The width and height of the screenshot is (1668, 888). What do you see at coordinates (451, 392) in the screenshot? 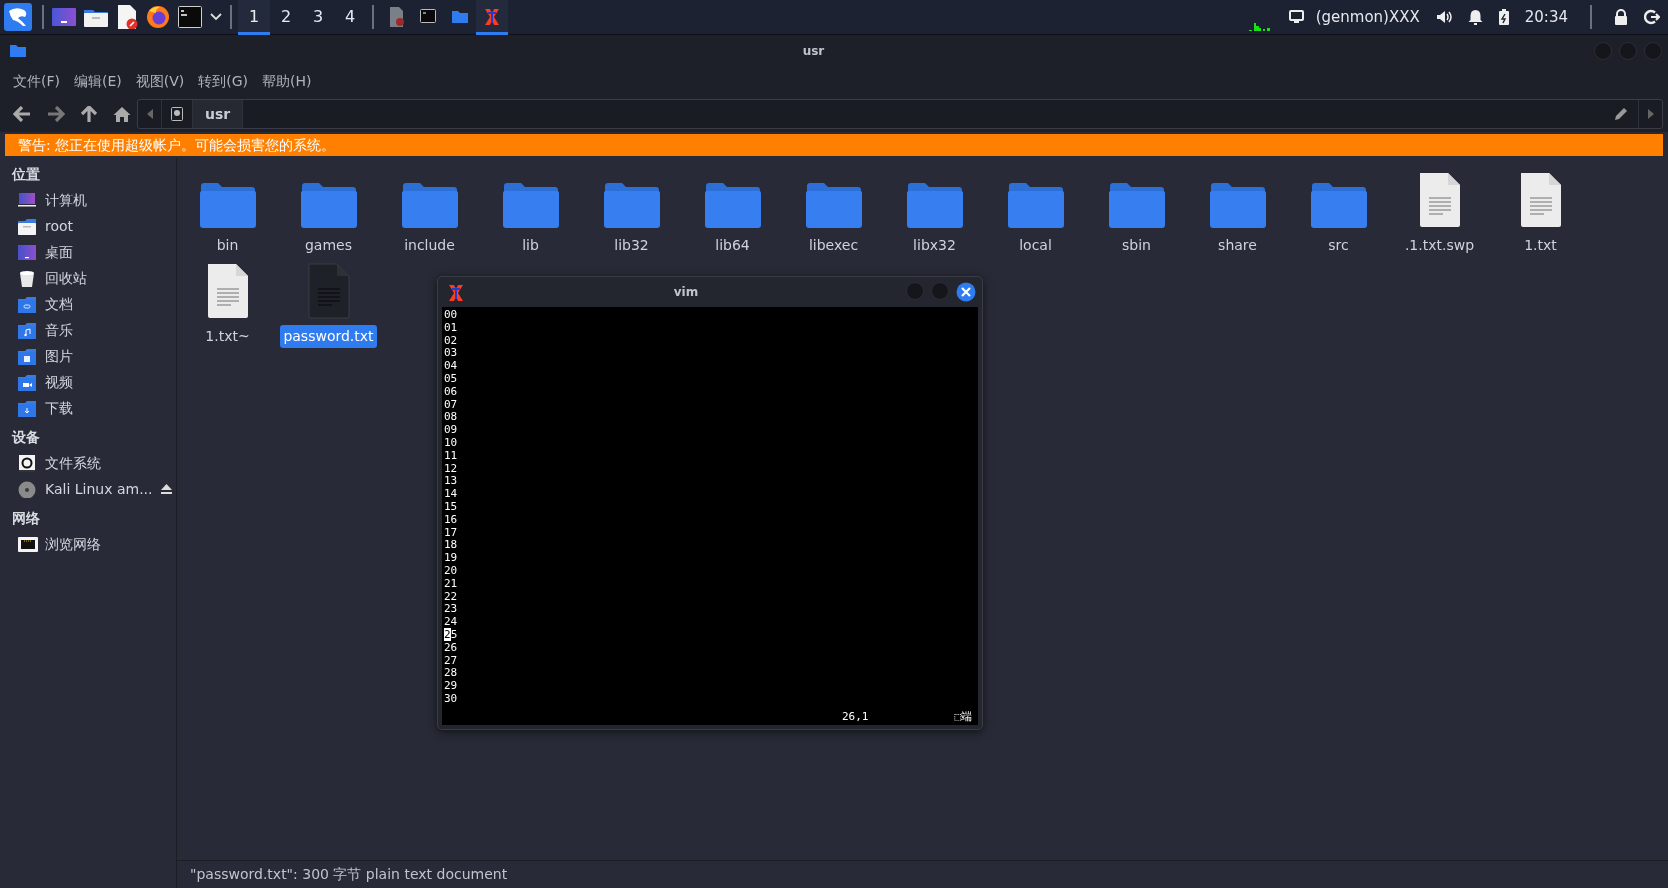
I see `text-line: 06` at bounding box center [451, 392].